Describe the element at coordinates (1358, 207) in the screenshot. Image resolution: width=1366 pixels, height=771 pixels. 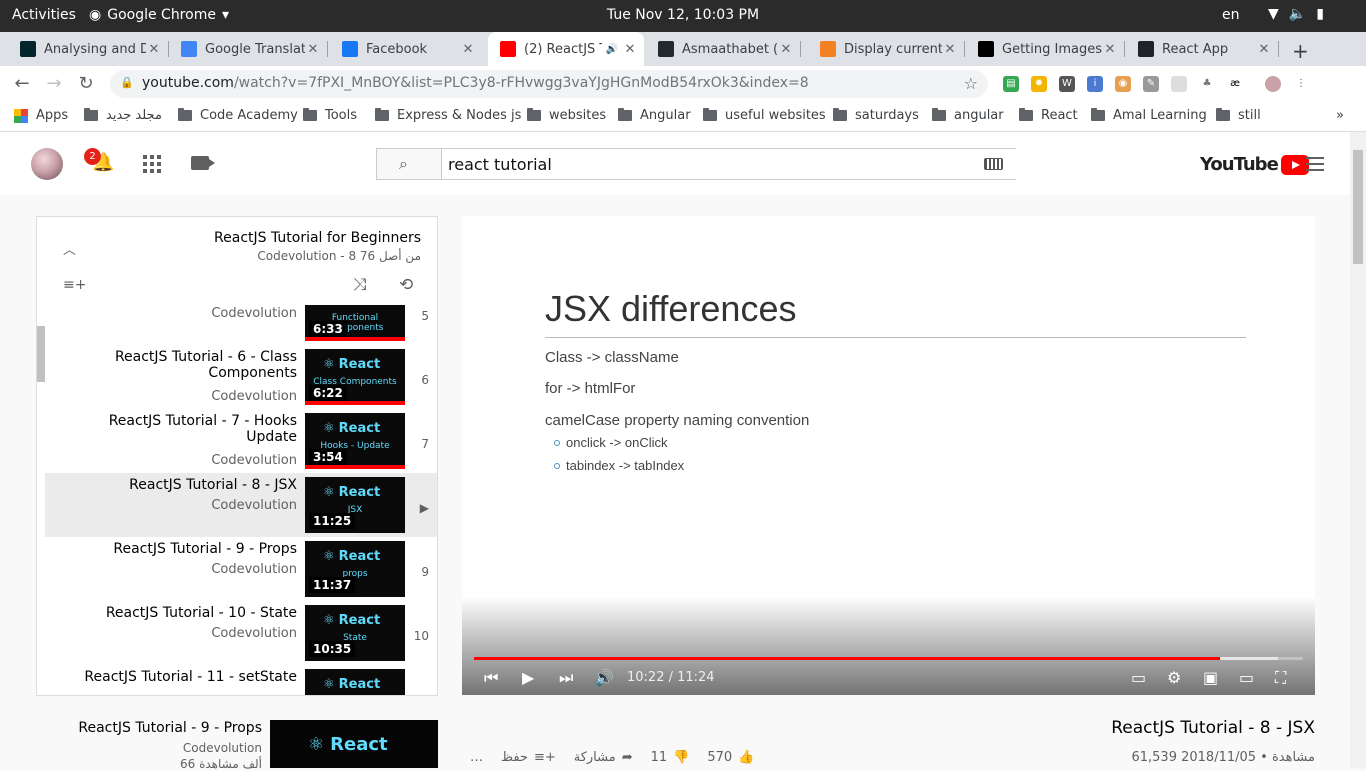
I see `scrollbar-thumb` at that location.